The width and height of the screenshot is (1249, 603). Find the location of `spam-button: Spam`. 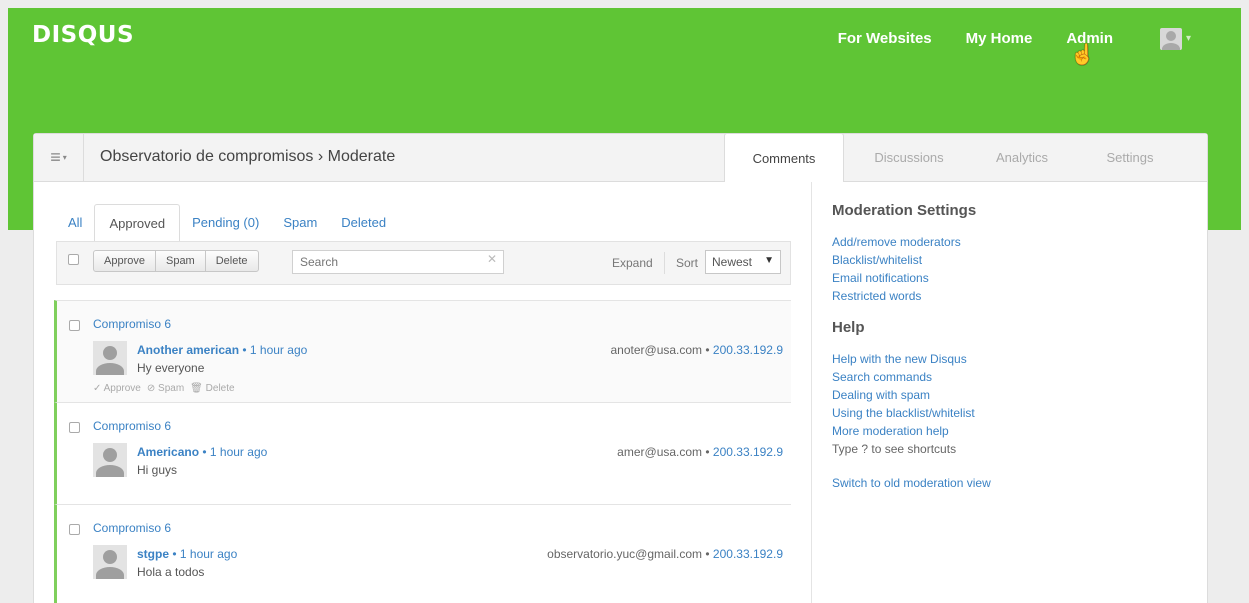

spam-button: Spam is located at coordinates (181, 261).